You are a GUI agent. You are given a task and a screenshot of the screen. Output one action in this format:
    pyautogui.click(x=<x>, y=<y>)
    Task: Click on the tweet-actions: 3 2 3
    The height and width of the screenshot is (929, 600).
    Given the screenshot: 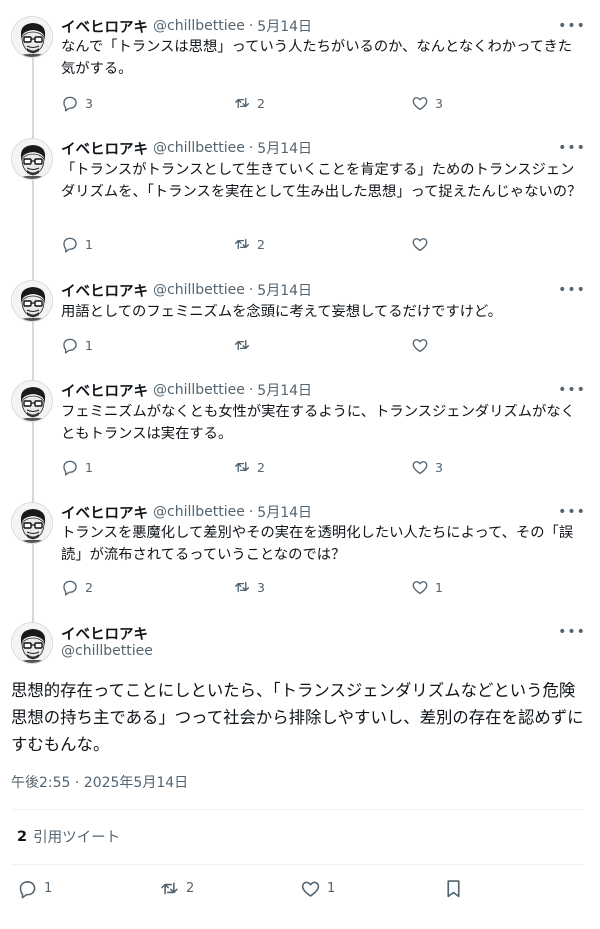 What is the action you would take?
    pyautogui.click(x=271, y=103)
    